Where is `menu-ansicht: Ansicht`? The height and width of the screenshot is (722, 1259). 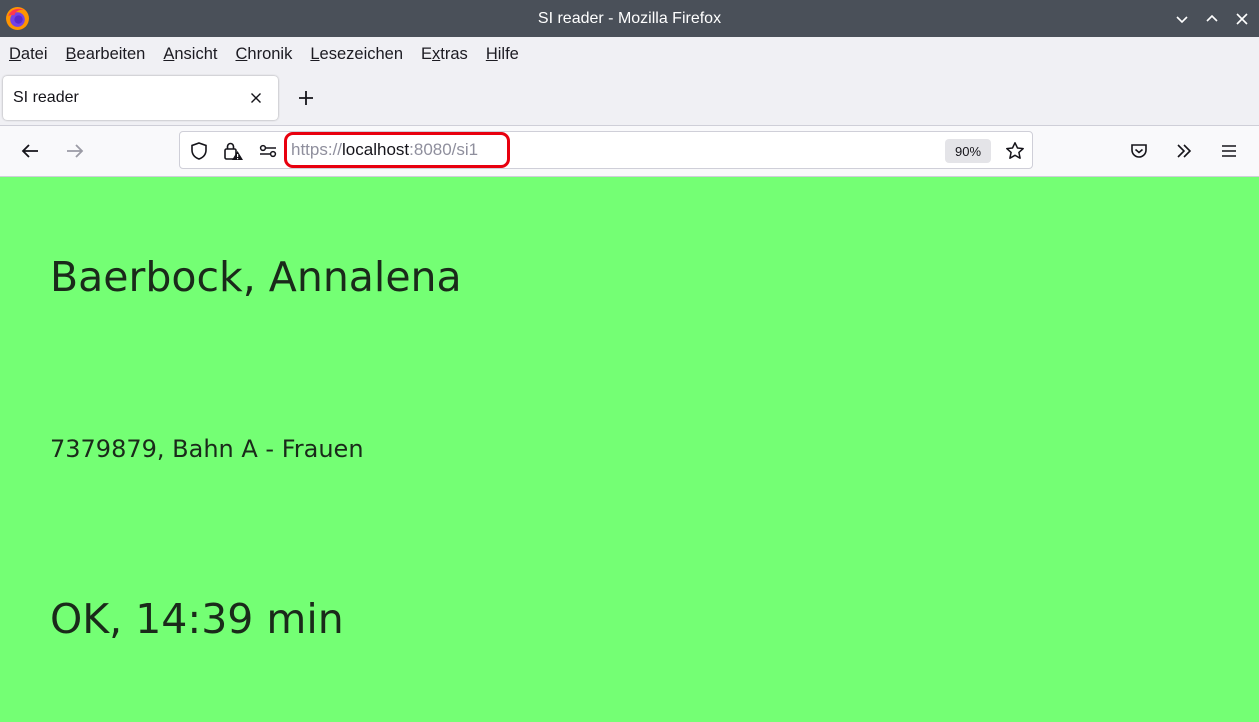 menu-ansicht: Ansicht is located at coordinates (190, 54).